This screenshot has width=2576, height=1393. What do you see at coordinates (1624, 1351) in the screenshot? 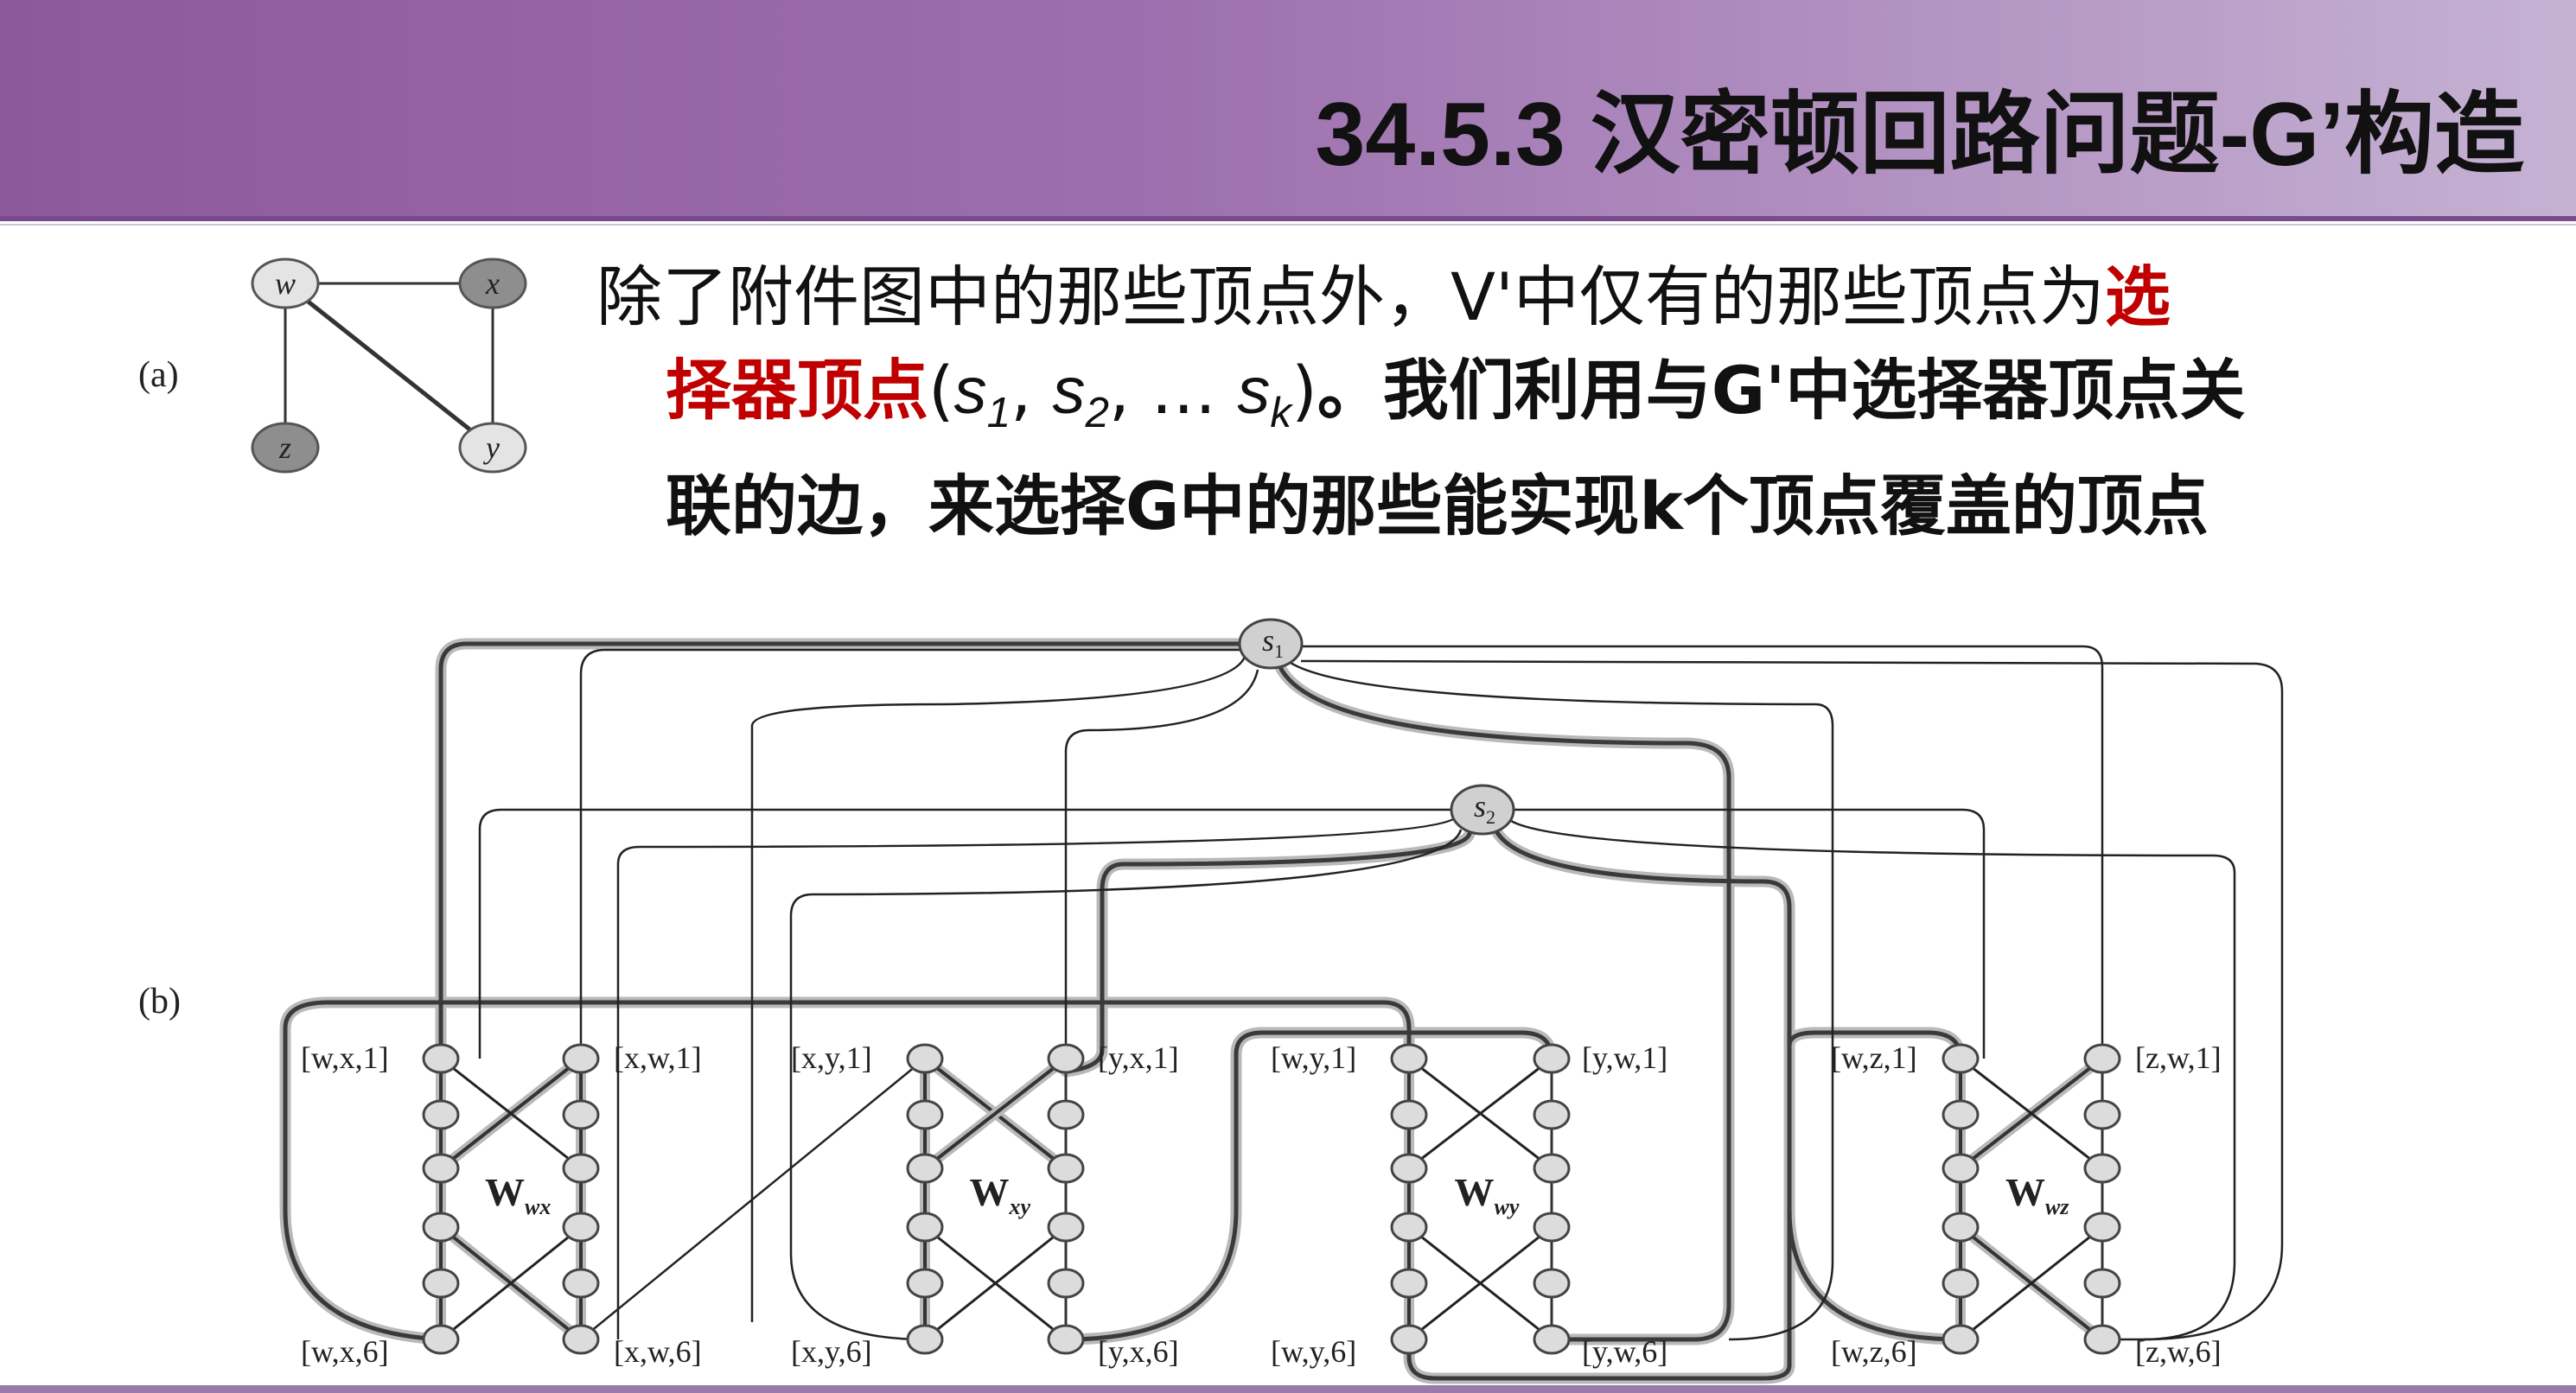
I see `vertex-label-bottom: [y,w,6]` at bounding box center [1624, 1351].